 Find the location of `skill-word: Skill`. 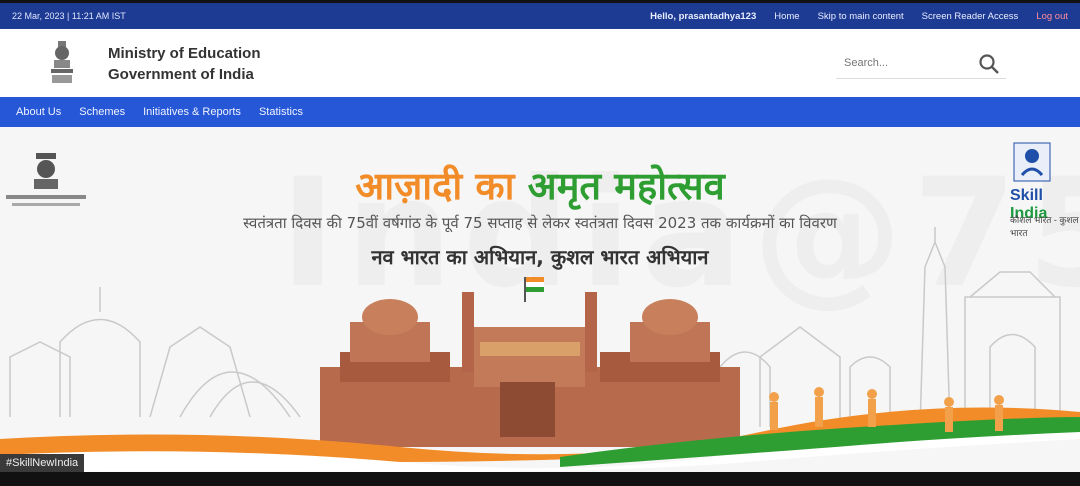

skill-word: Skill is located at coordinates (1026, 195).